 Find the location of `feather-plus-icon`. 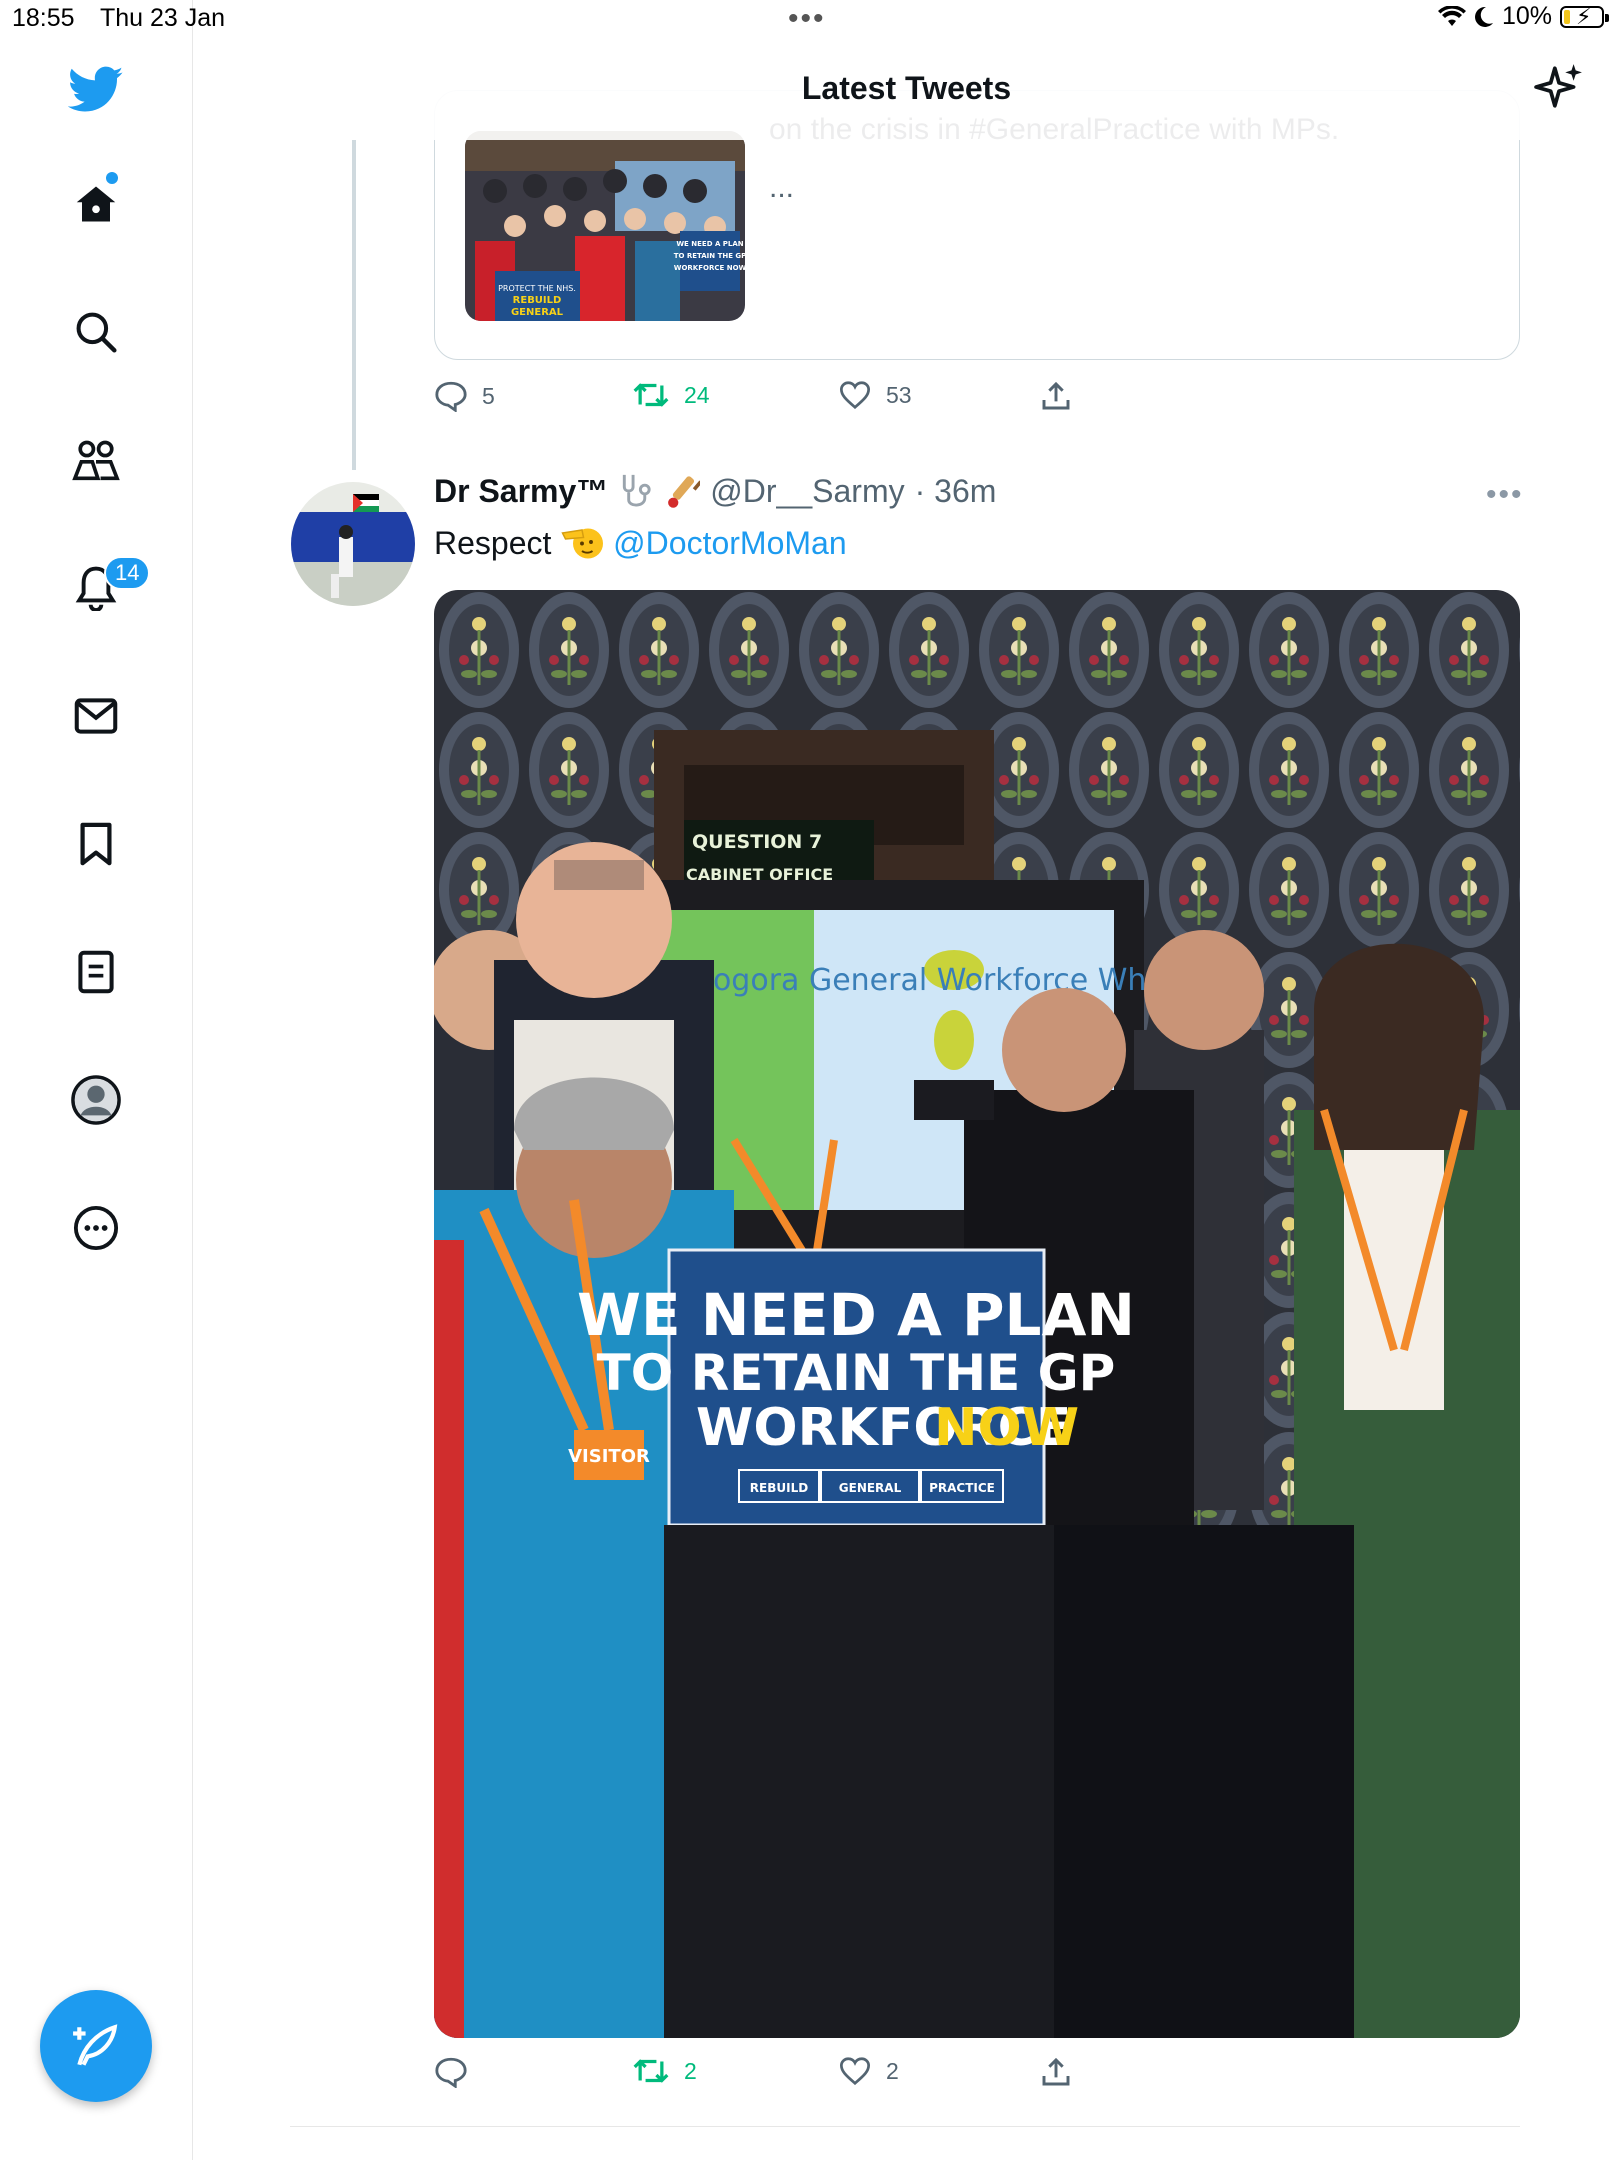

feather-plus-icon is located at coordinates (95, 2045).